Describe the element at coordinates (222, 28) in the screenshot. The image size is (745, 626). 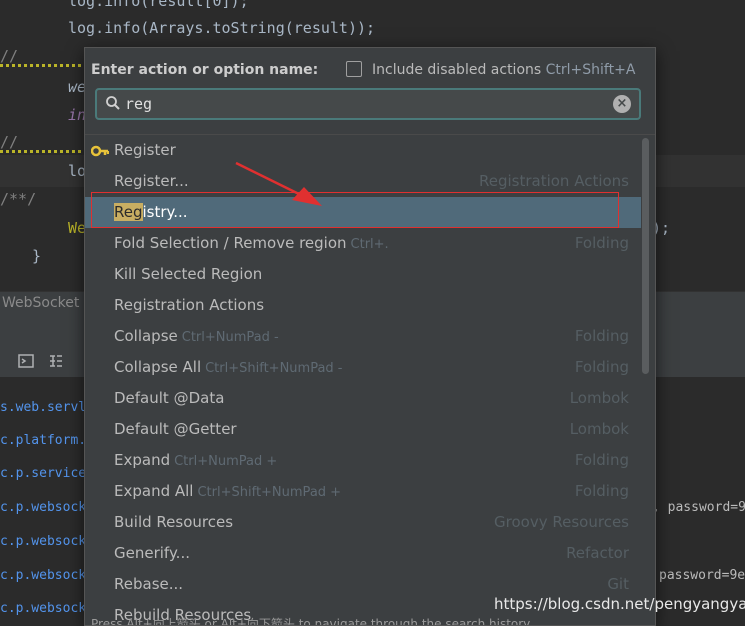
I see `code-line: log.info(Arrays.toString(result));` at that location.